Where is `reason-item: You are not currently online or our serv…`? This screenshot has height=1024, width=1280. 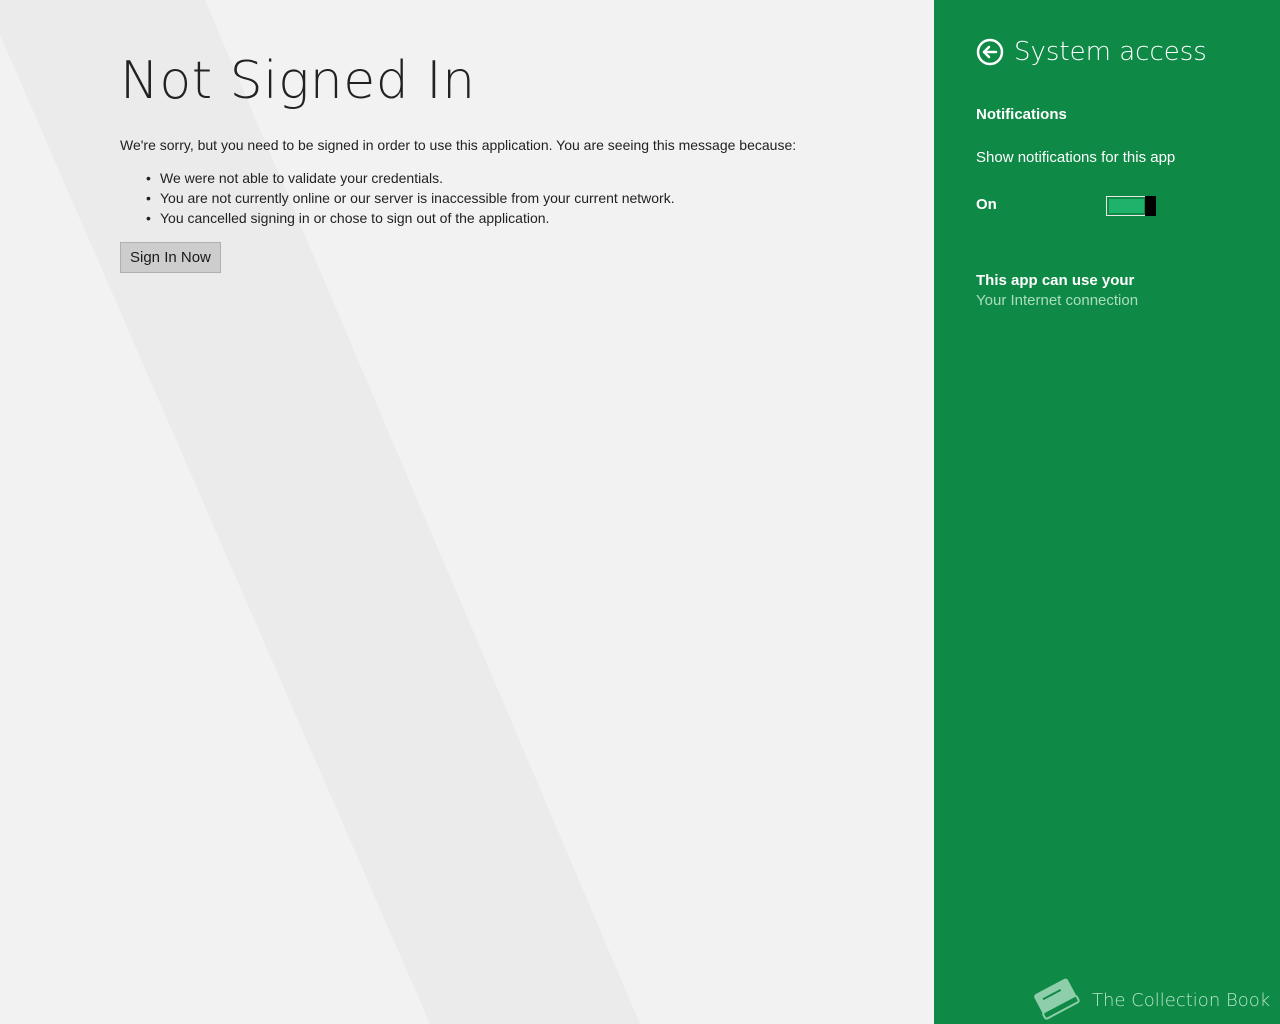 reason-item: You are not currently online or our serv… is located at coordinates (523, 198).